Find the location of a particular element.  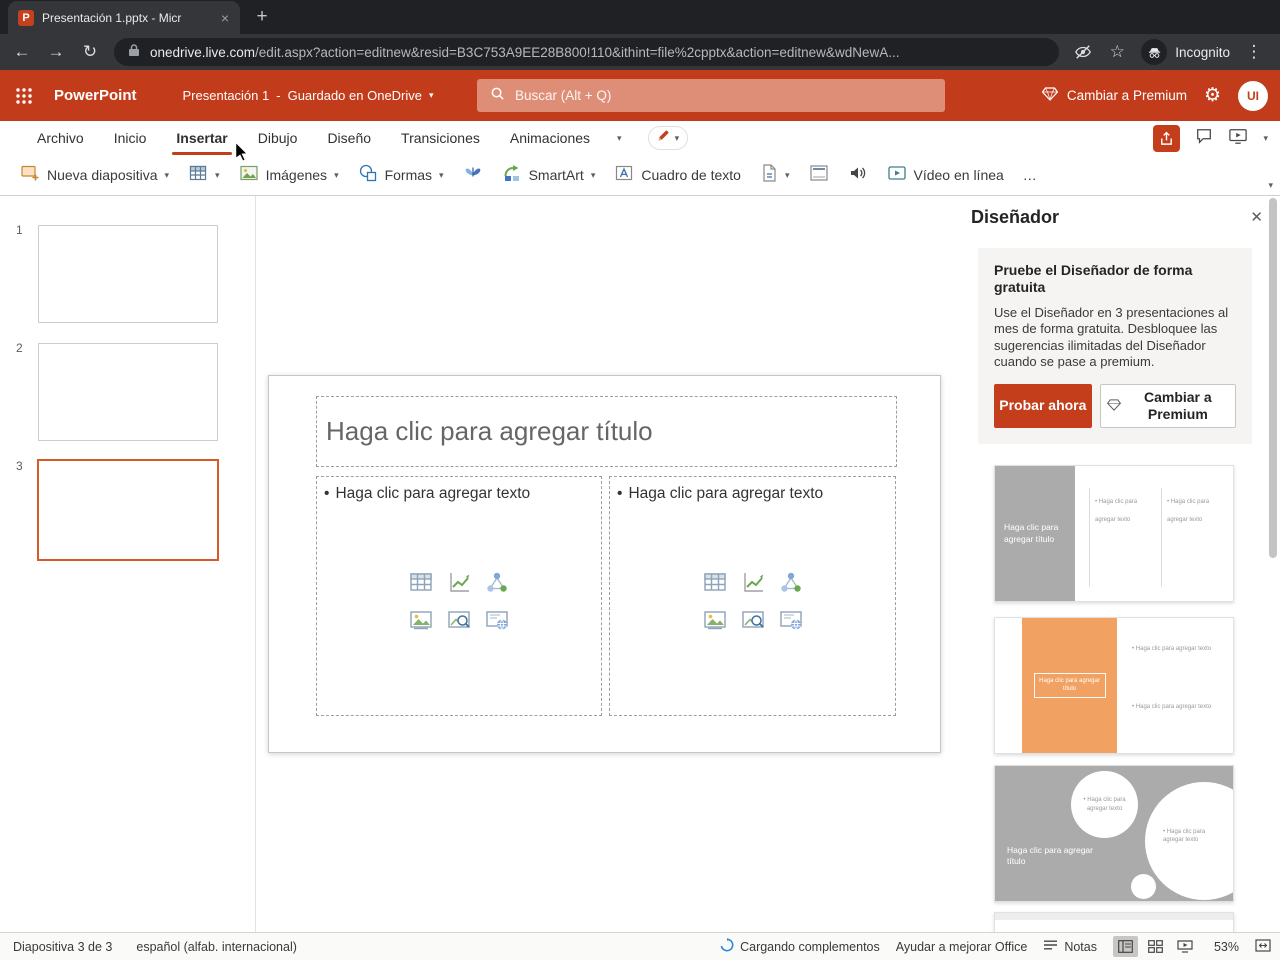

table-icon is located at coordinates (198, 175).